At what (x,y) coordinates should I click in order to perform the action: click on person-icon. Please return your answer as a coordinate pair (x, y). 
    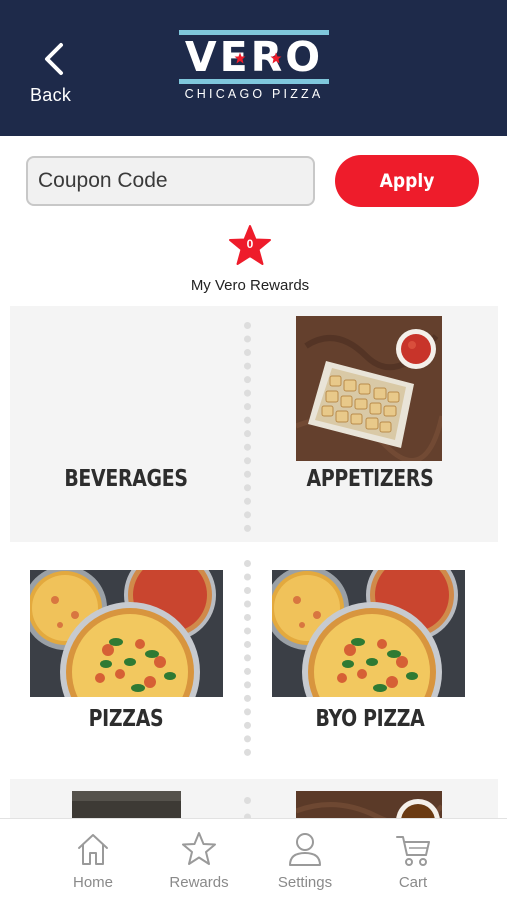
    Looking at the image, I should click on (305, 849).